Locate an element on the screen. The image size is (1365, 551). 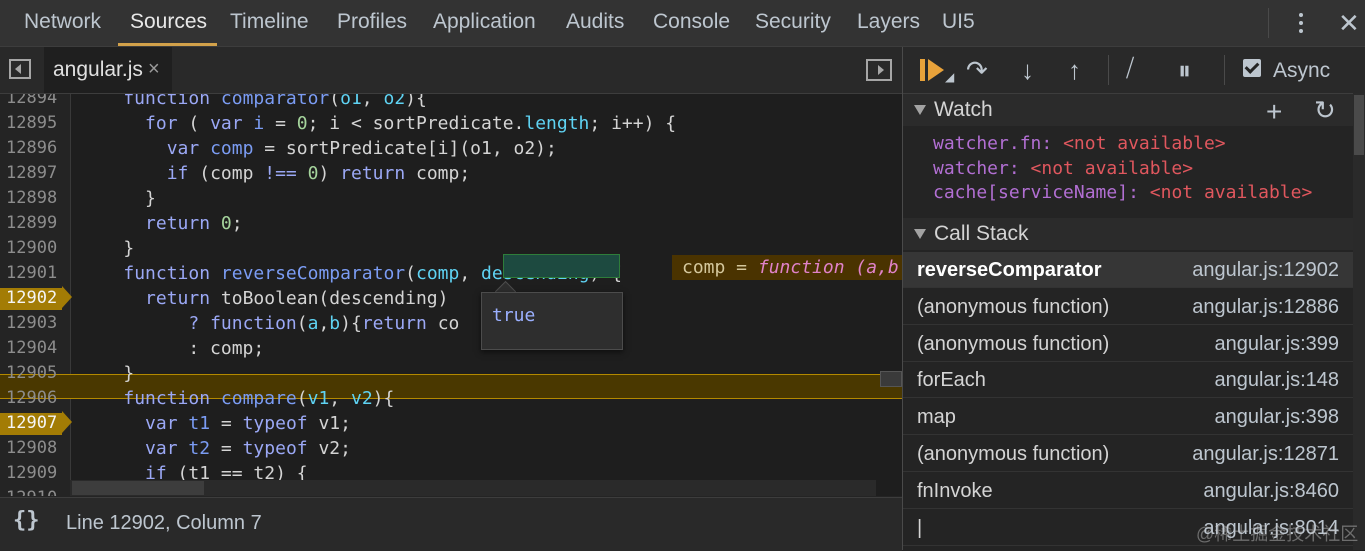
watch-expression: cache[serviceName]: <not available> is located at coordinates (1122, 192).